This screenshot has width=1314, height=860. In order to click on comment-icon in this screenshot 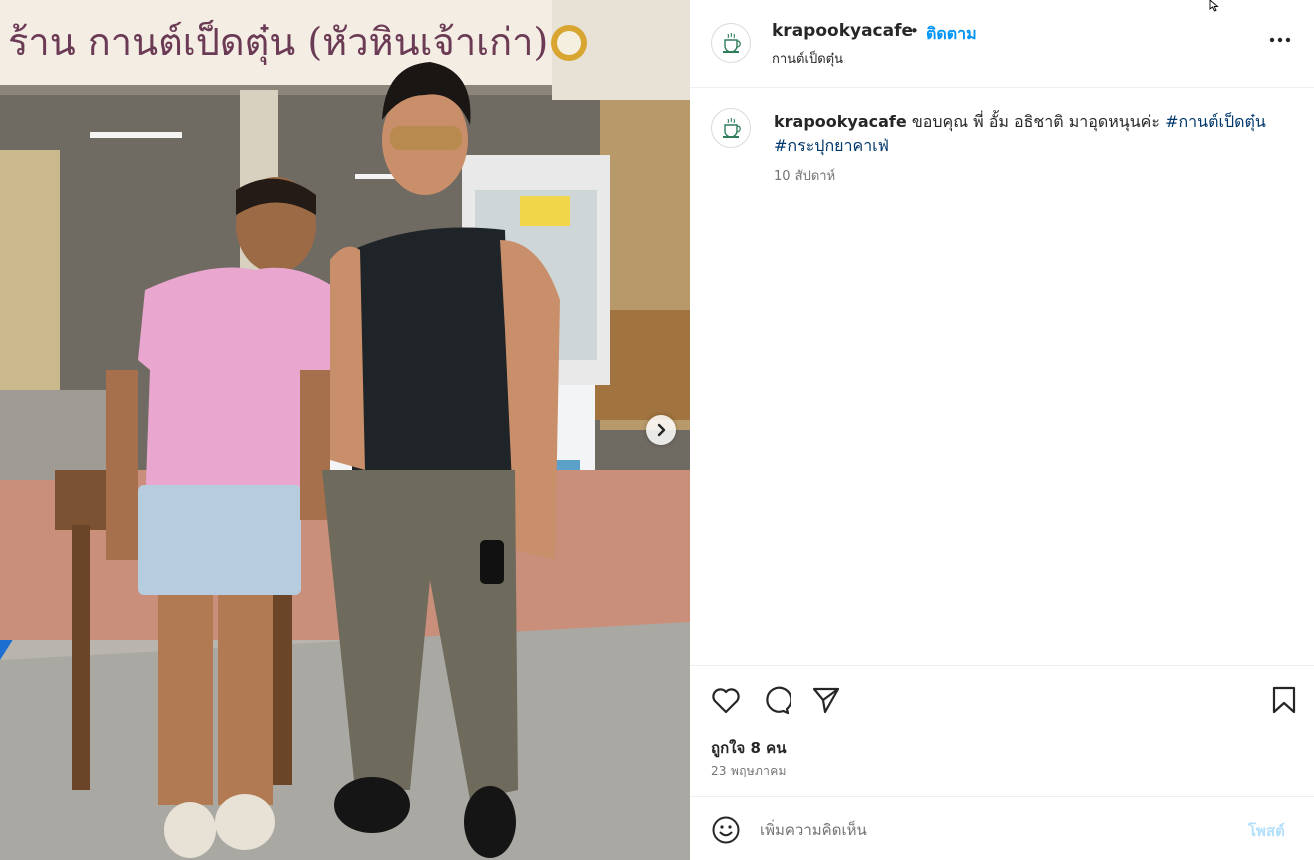, I will do `click(778, 700)`.